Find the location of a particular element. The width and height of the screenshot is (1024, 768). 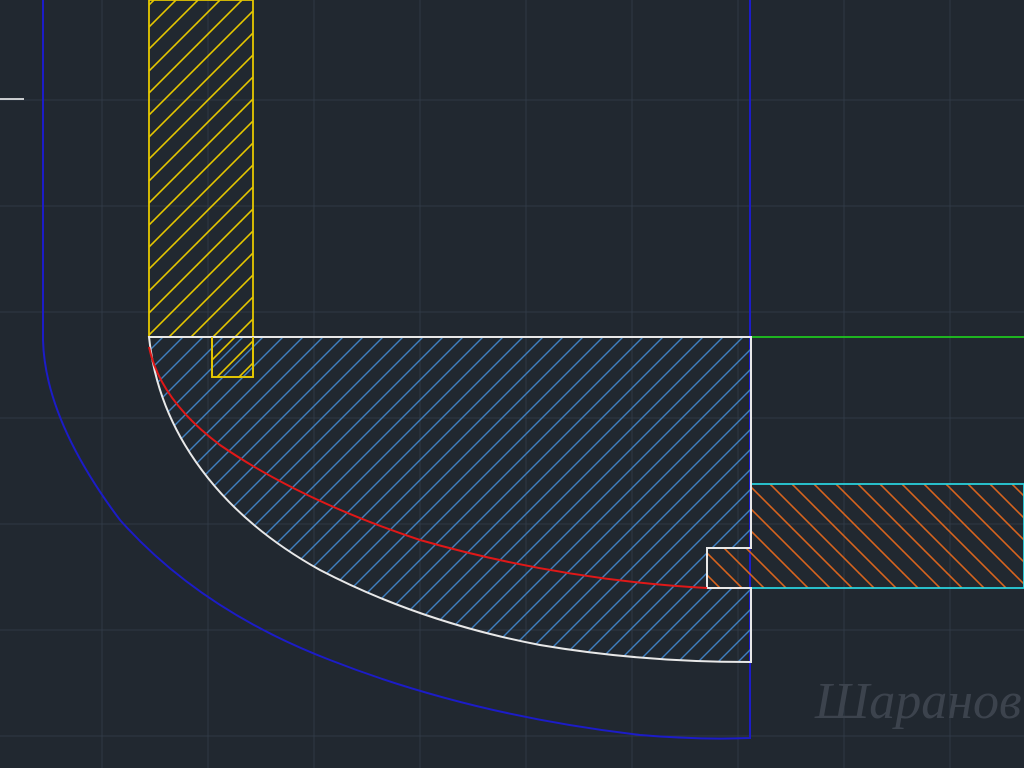

orange-hatched-plate is located at coordinates (865, 536).